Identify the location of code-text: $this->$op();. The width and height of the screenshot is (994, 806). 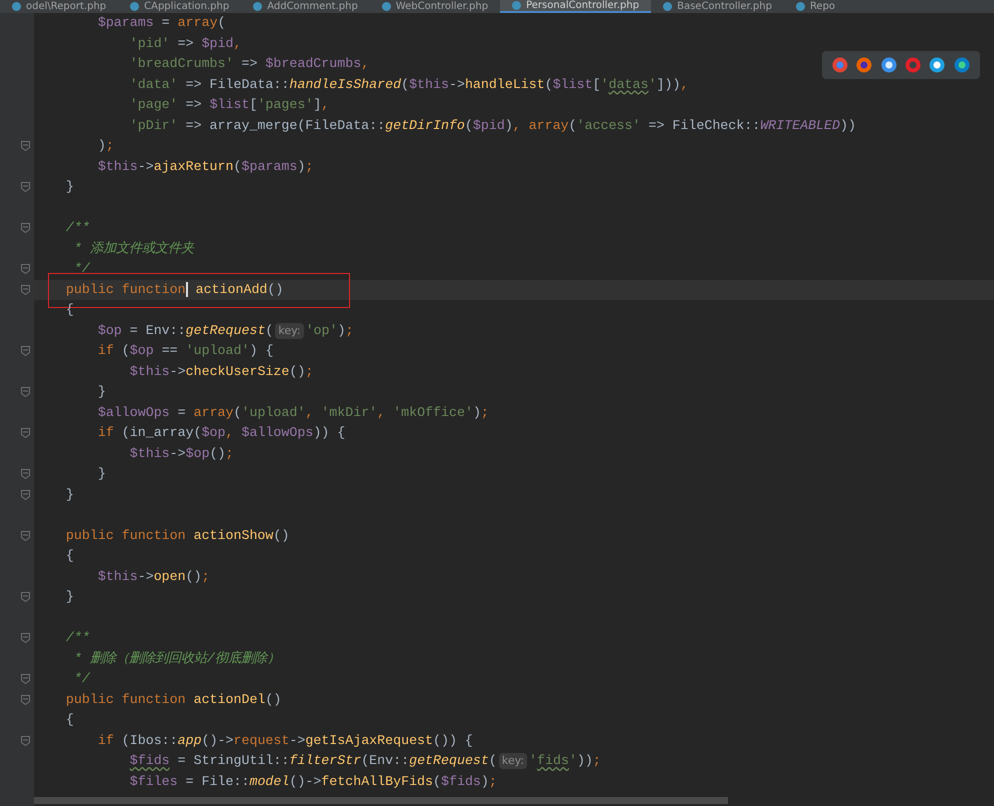
(181, 453).